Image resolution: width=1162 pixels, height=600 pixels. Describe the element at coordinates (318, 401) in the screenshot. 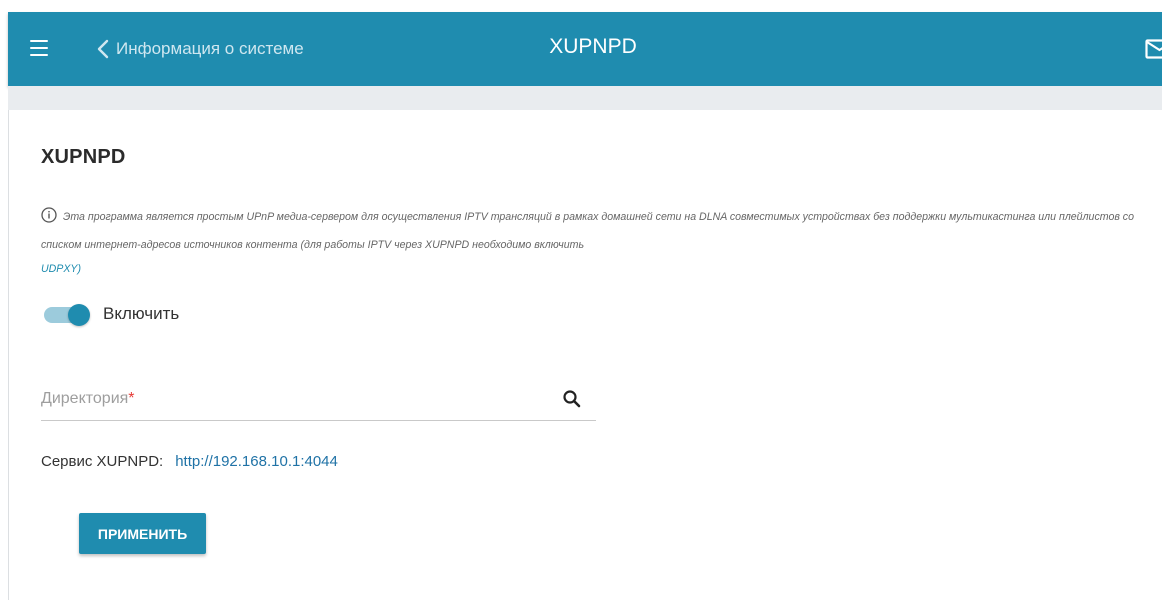

I see `directory-field: Директория*` at that location.